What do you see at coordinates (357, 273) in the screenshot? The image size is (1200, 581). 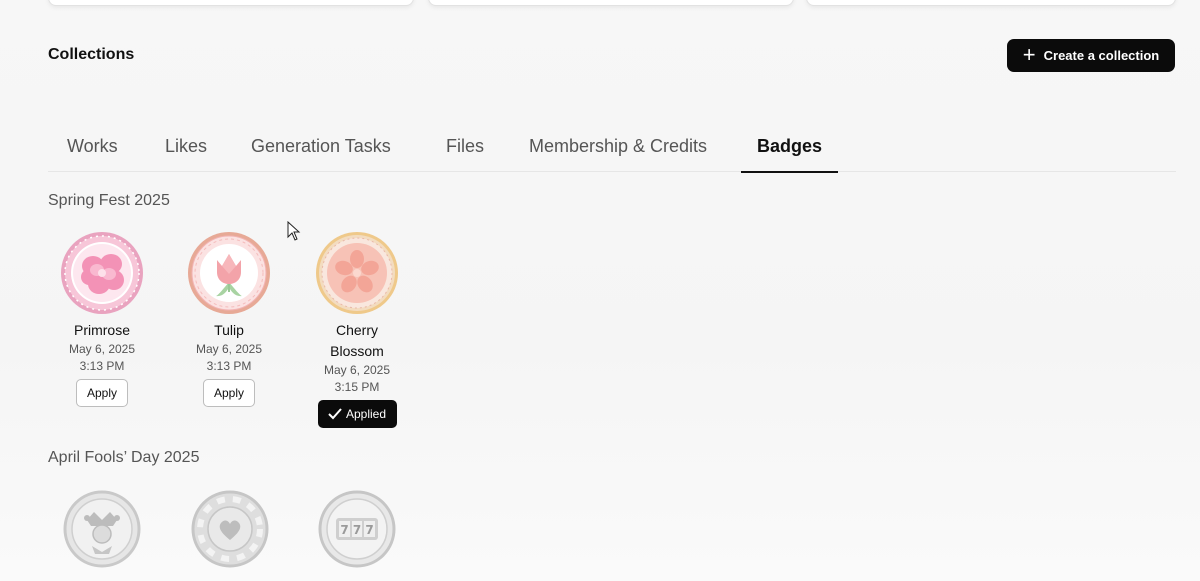 I see `cherry-blossom-badge-icon` at bounding box center [357, 273].